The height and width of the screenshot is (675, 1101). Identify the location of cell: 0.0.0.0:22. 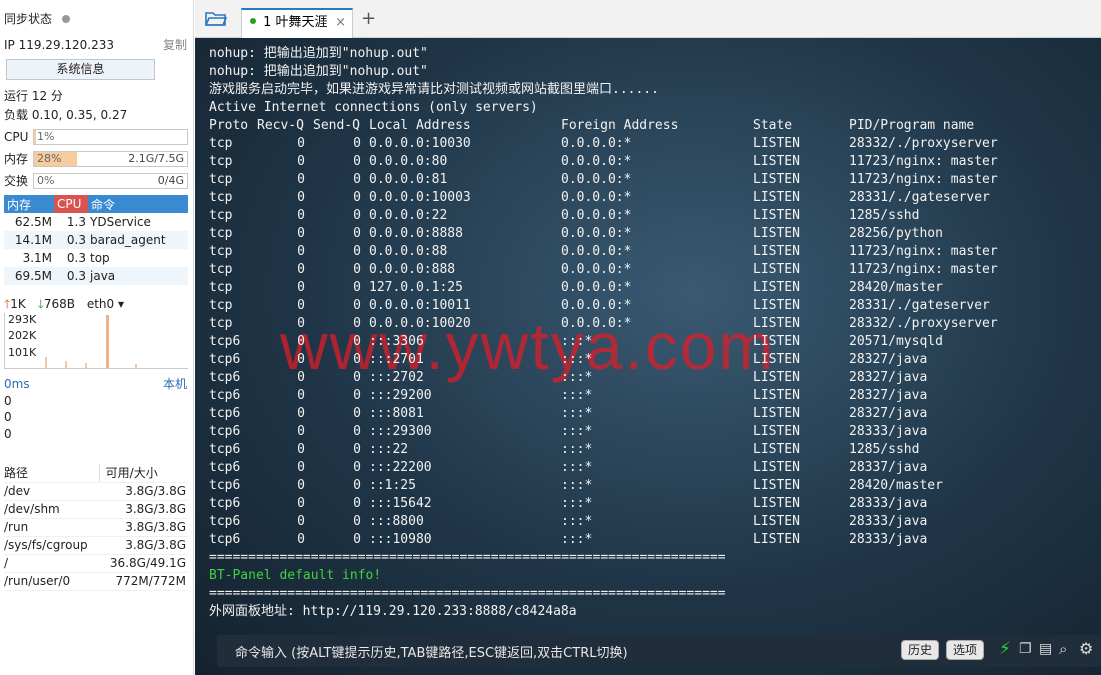
(408, 215).